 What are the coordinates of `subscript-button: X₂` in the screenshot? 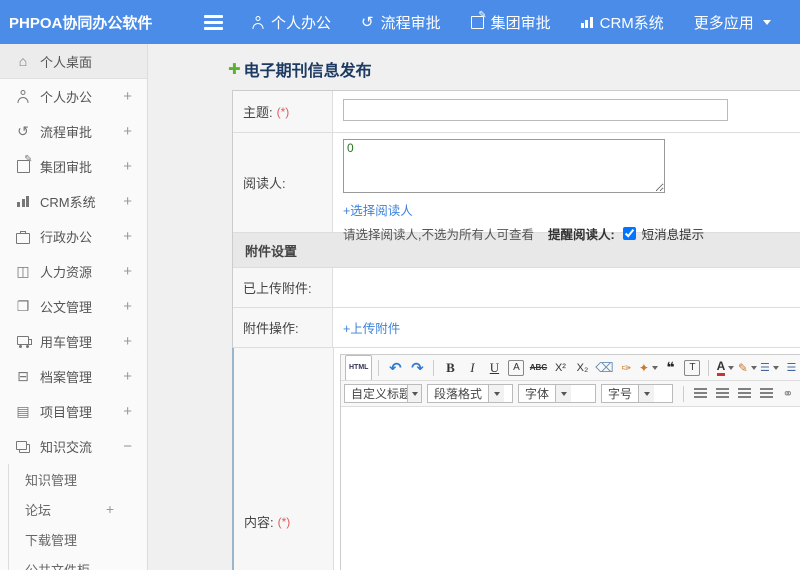 It's located at (582, 368).